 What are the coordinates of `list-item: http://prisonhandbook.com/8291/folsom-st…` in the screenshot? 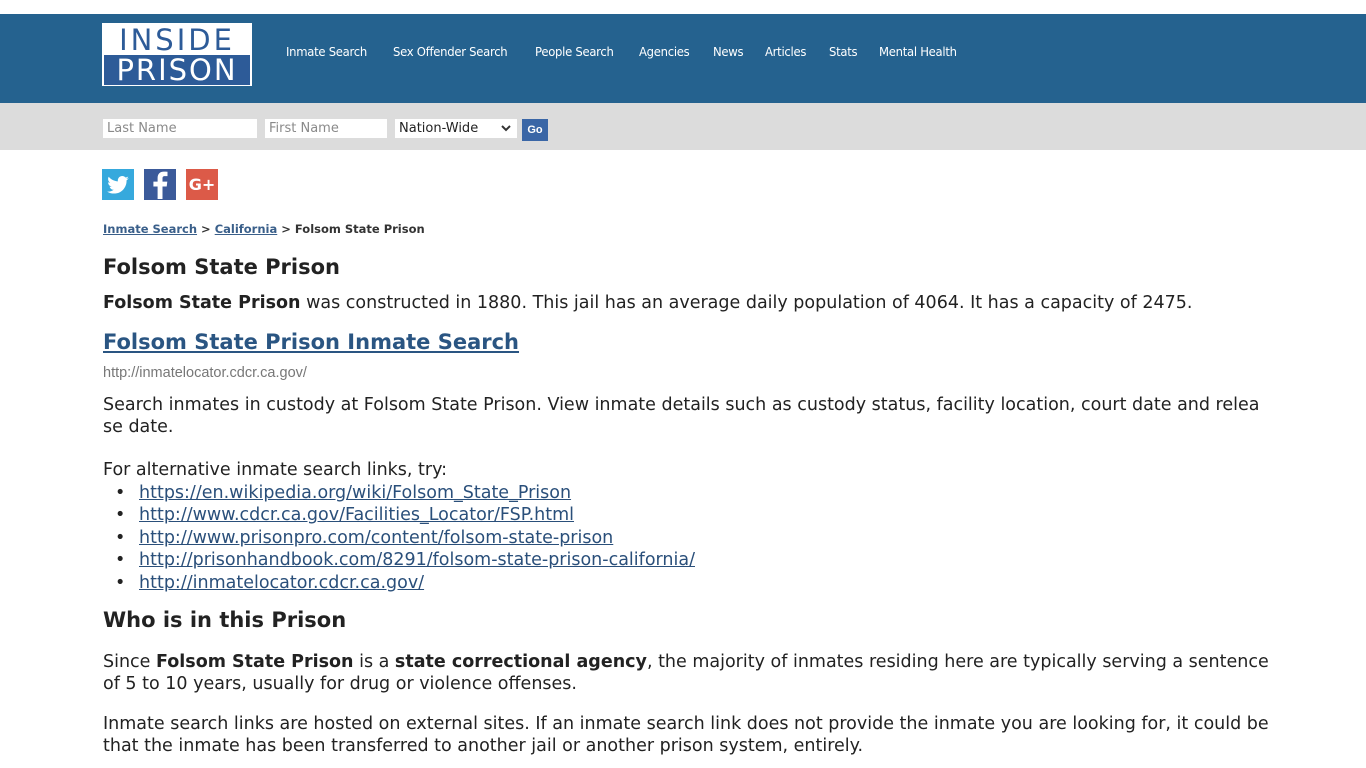 It's located at (405, 560).